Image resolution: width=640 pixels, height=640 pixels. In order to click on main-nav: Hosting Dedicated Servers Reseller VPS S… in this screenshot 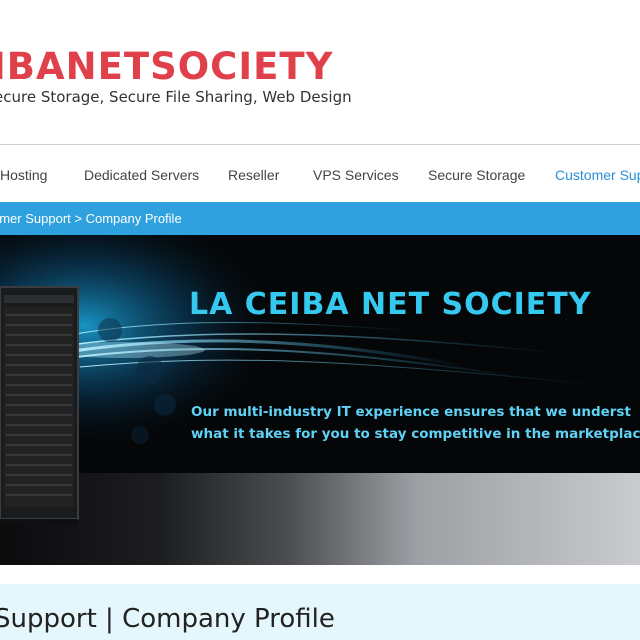, I will do `click(320, 173)`.